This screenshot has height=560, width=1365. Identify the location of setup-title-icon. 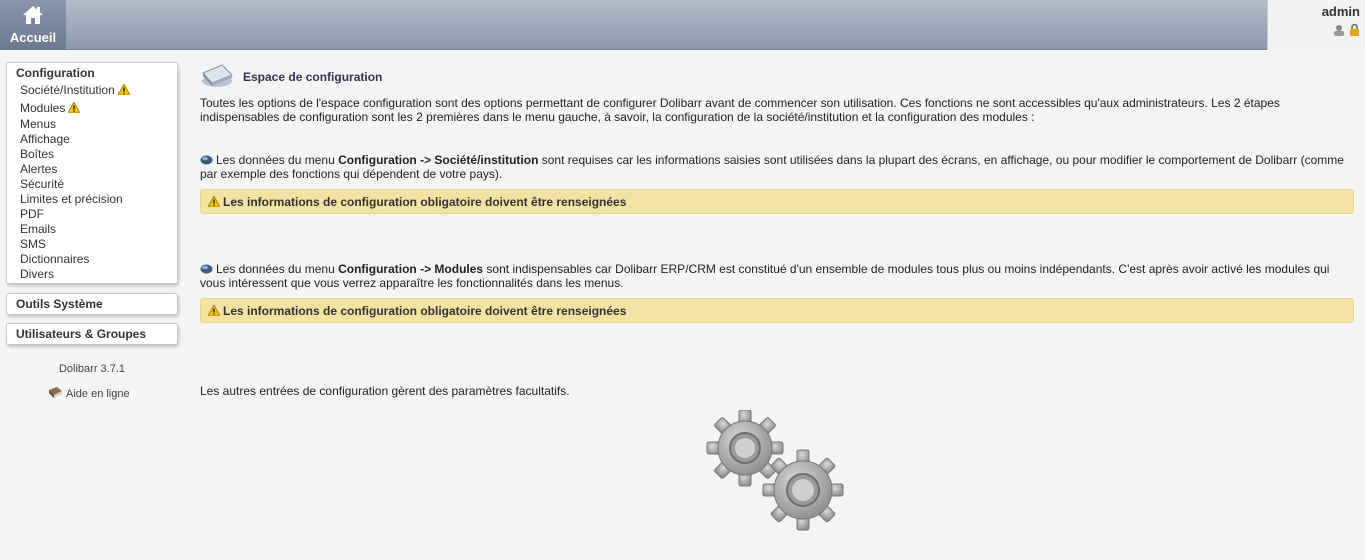
(217, 75).